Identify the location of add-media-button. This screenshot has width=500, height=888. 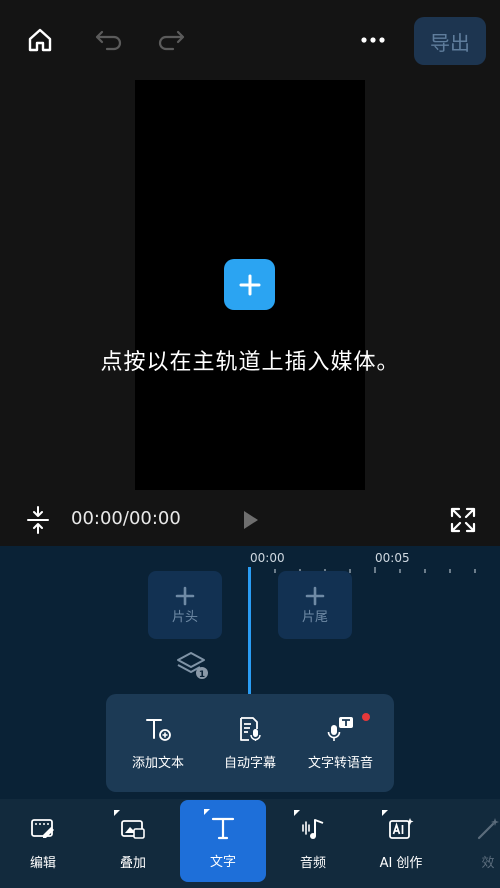
(249, 284).